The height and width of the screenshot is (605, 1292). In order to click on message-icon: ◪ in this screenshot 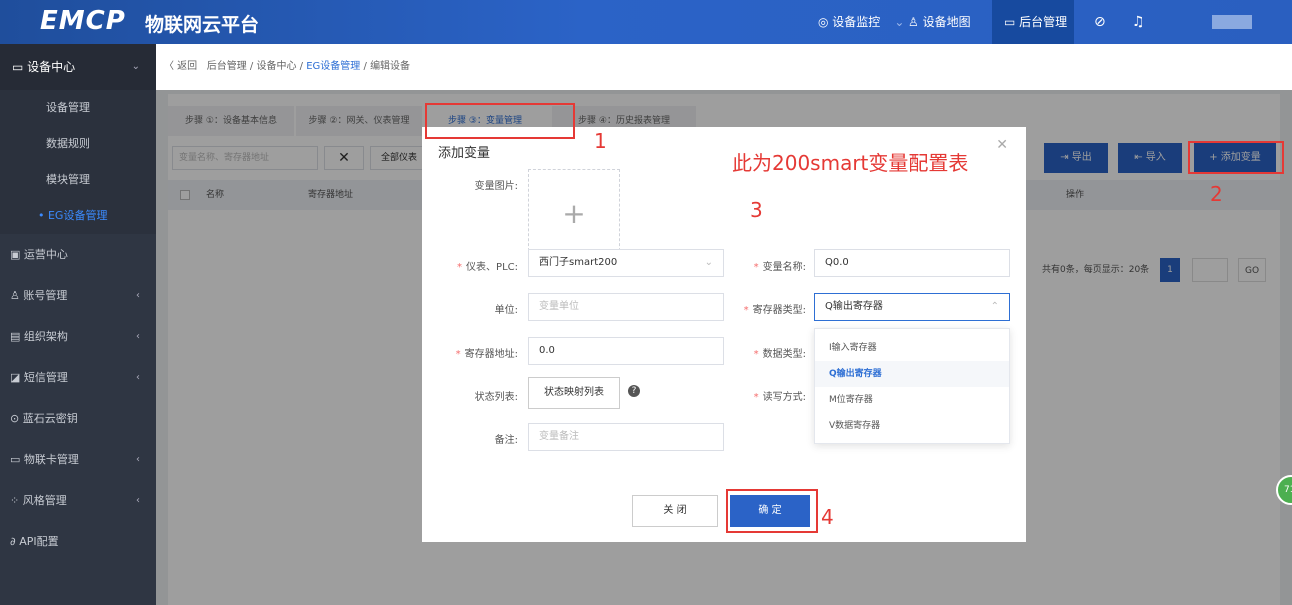, I will do `click(17, 377)`.